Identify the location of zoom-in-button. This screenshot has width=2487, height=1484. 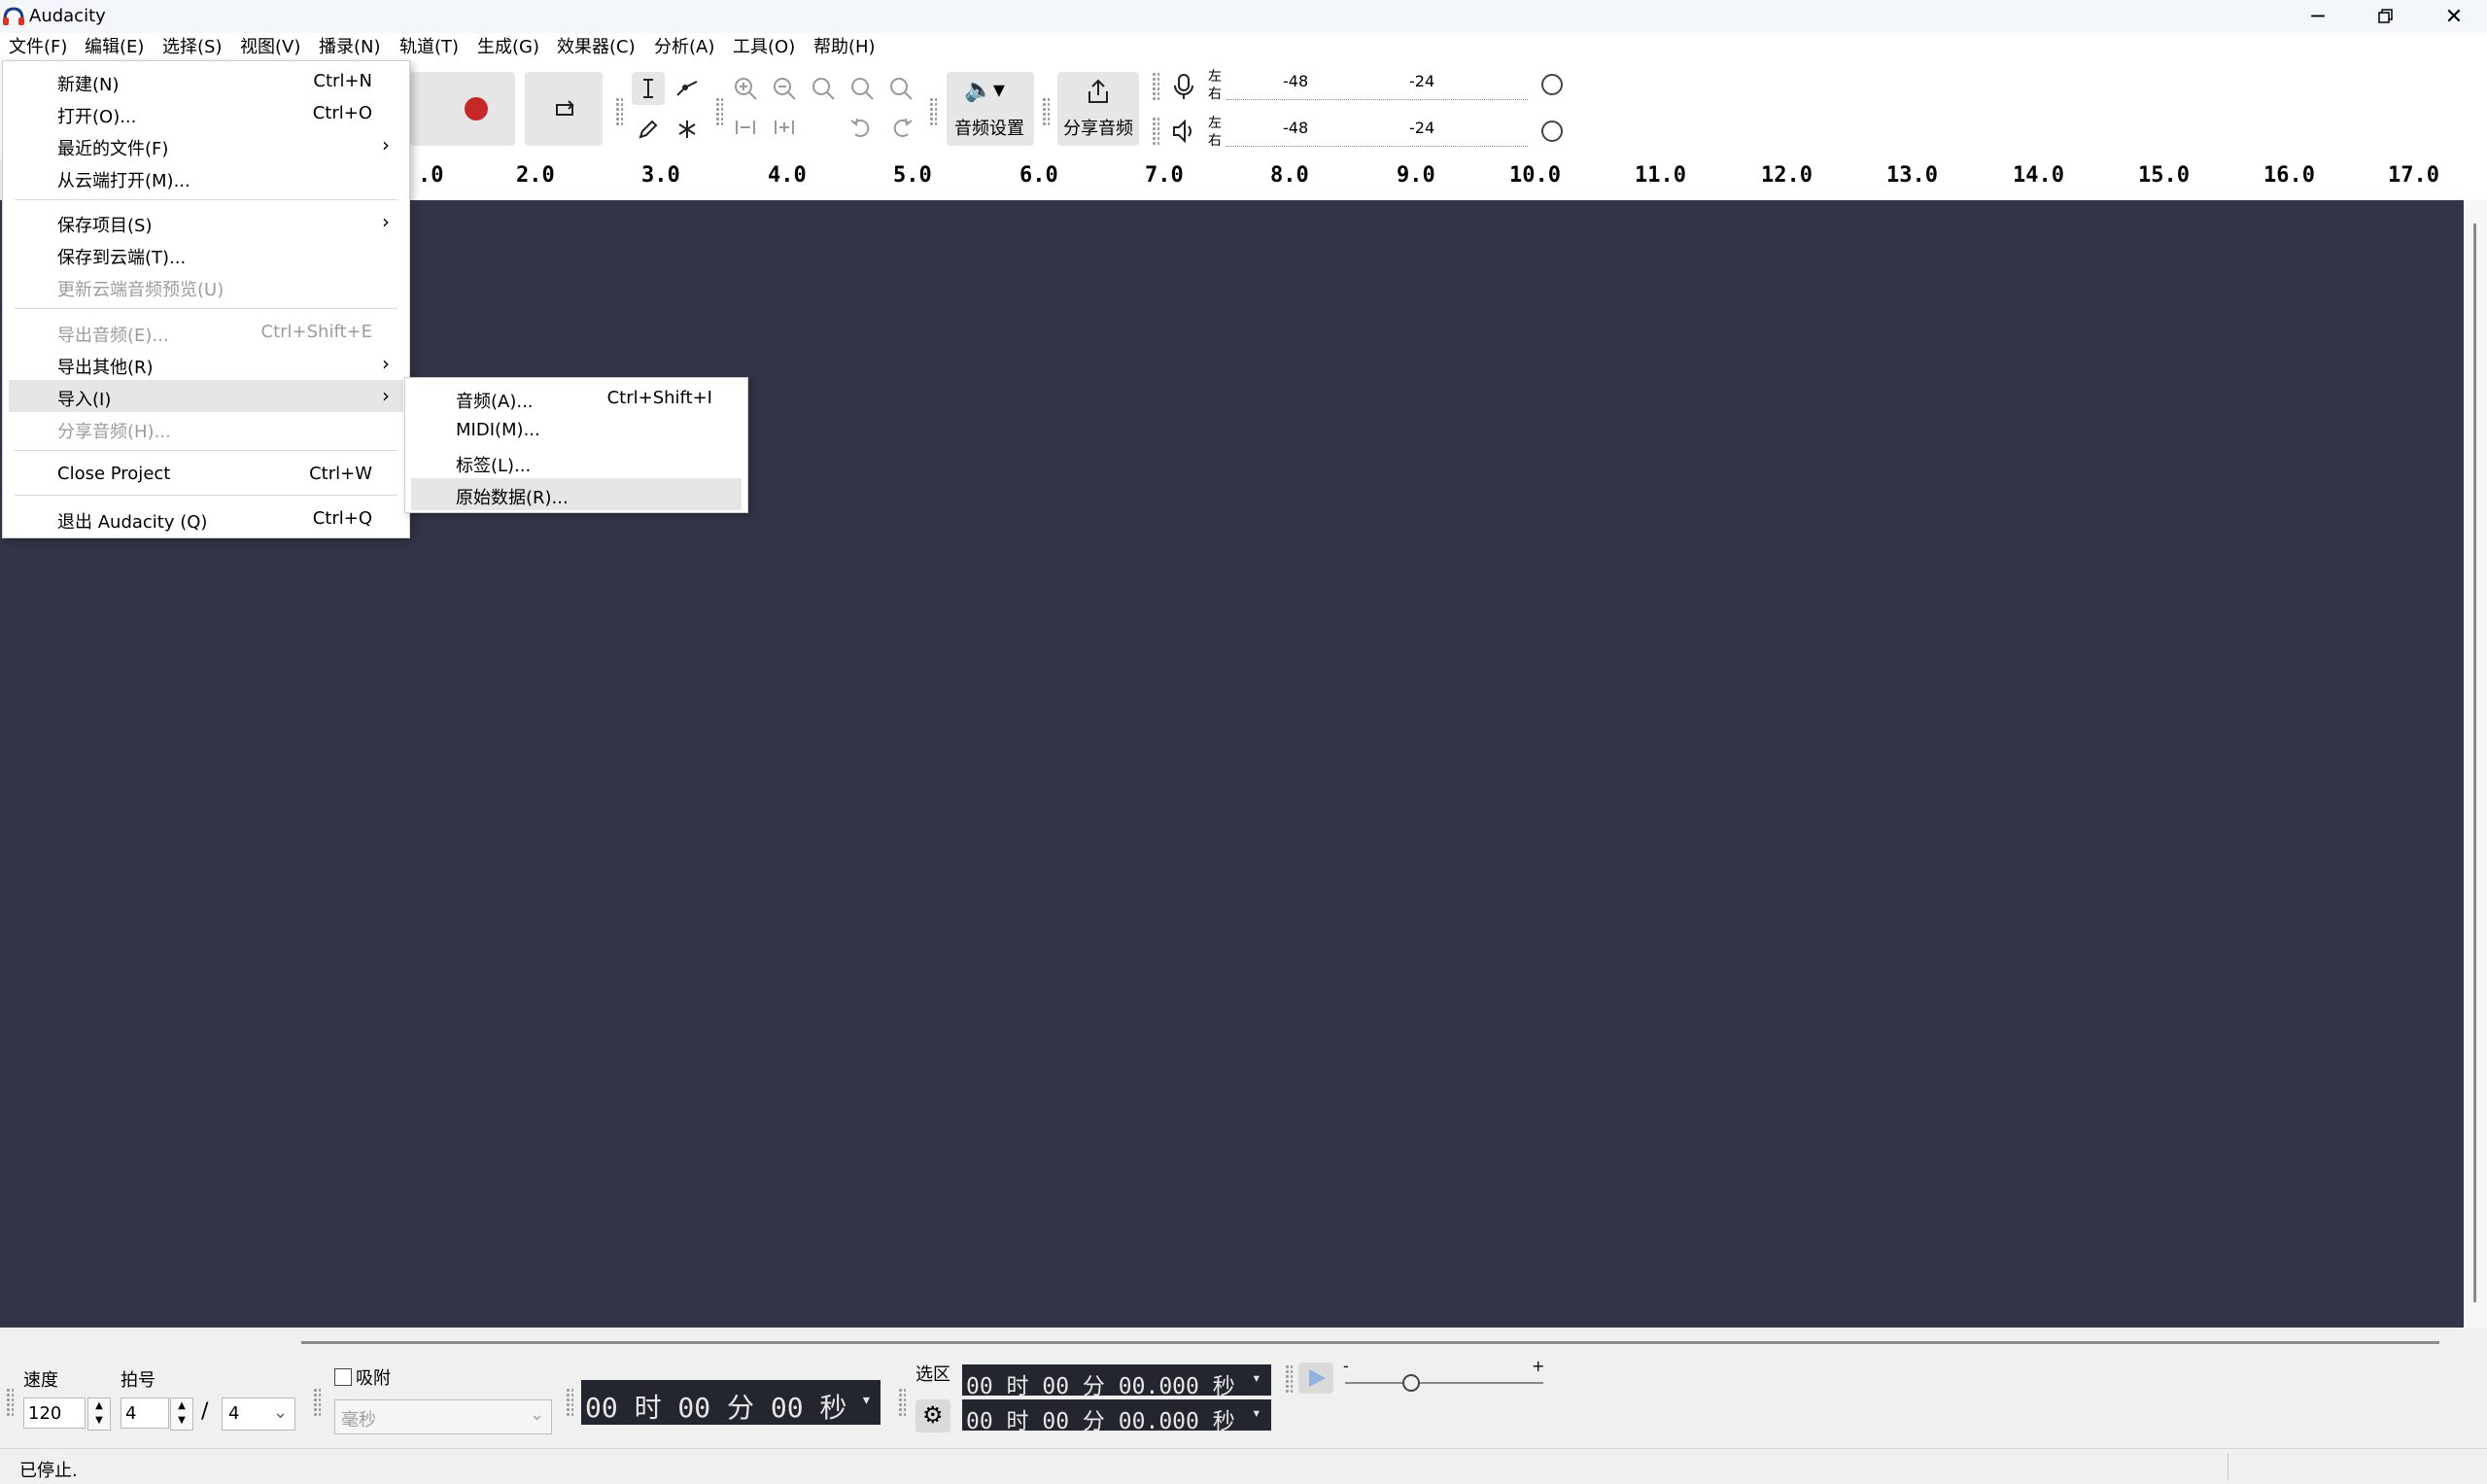
(747, 88).